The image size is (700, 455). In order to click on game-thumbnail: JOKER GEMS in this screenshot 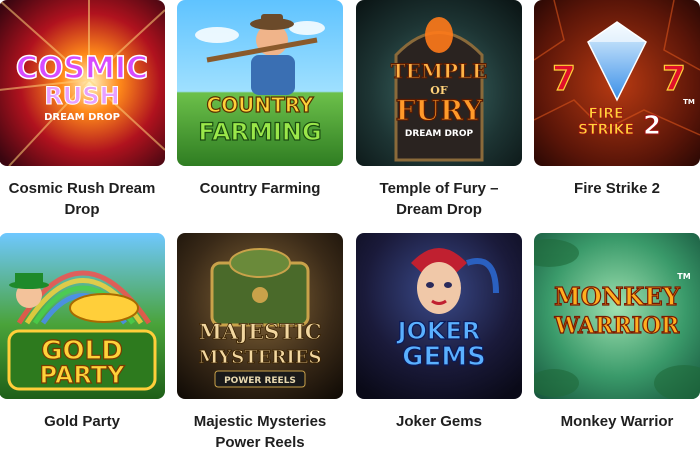, I will do `click(439, 316)`.